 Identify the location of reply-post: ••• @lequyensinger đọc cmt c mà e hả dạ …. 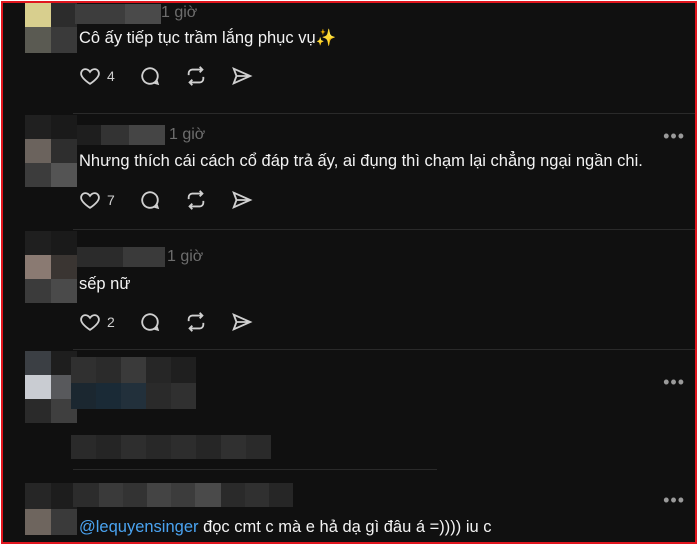
(349, 507).